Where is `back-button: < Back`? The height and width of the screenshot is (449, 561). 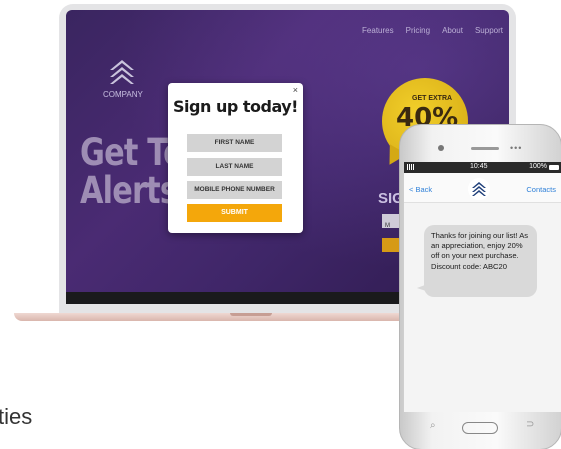
back-button: < Back is located at coordinates (420, 189).